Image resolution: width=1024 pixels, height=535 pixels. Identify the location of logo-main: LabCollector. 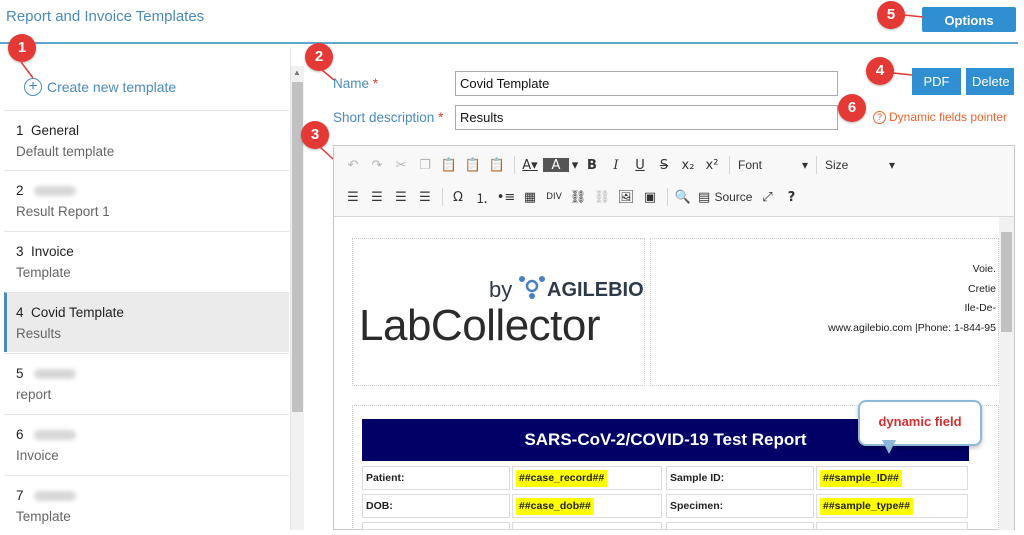
(480, 325).